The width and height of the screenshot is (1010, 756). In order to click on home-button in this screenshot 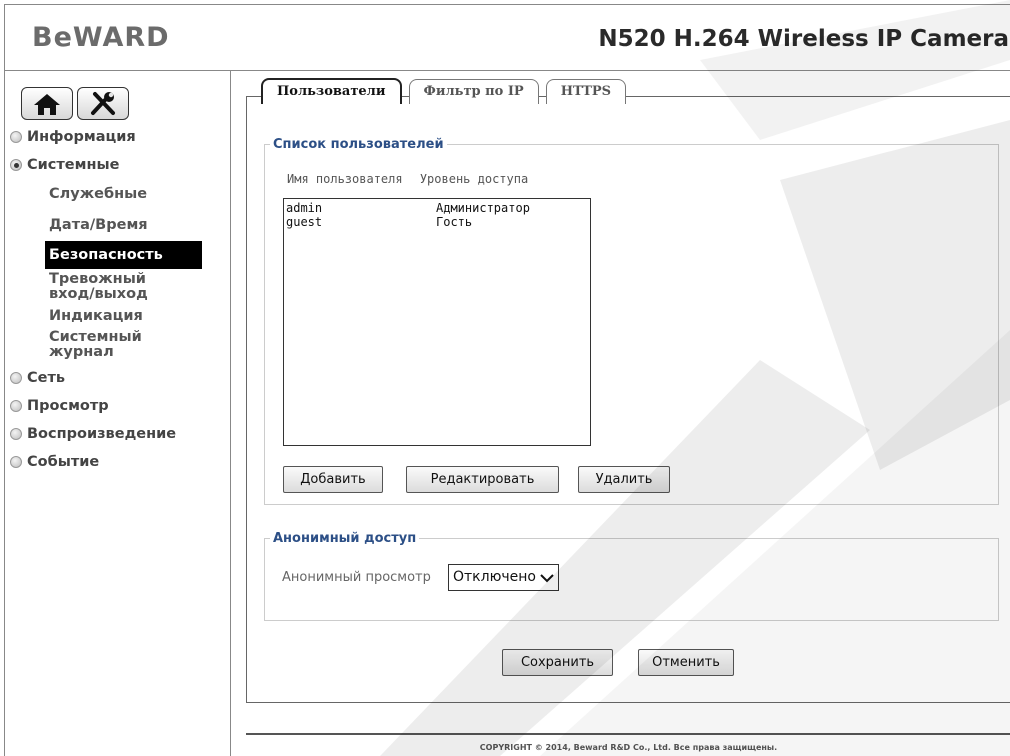, I will do `click(47, 103)`.